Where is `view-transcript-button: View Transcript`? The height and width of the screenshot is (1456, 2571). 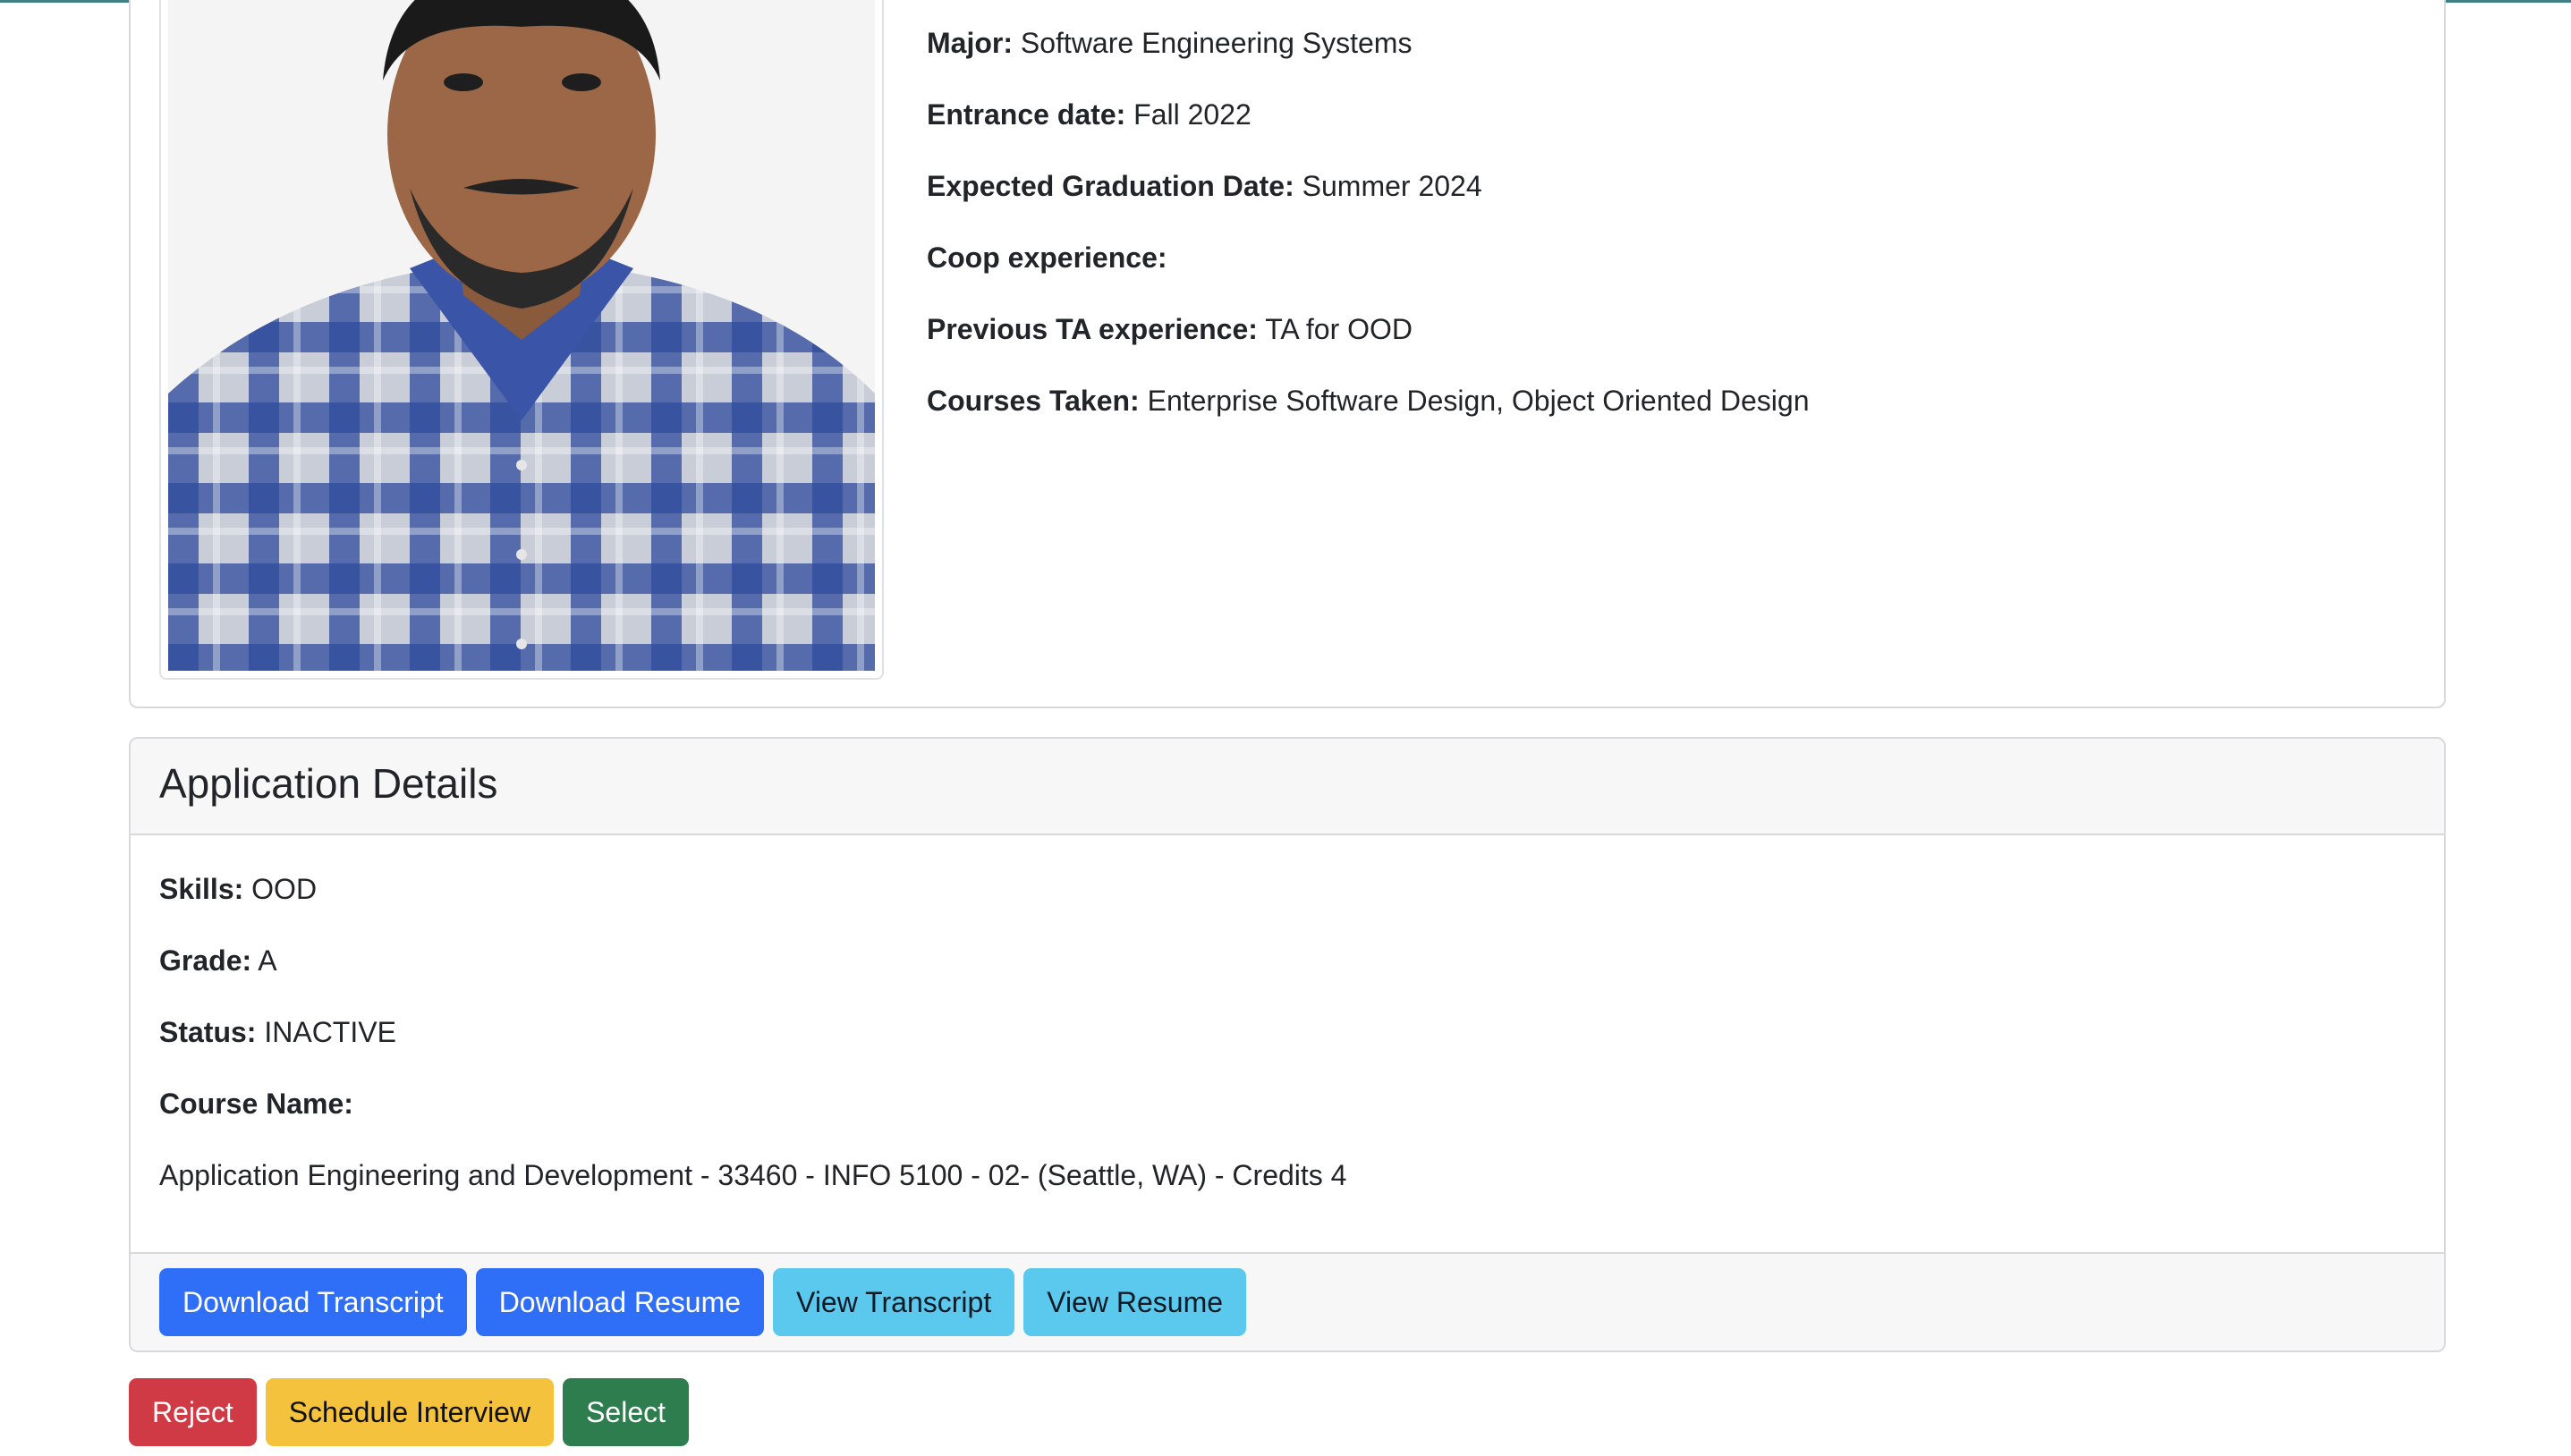
view-transcript-button: View Transcript is located at coordinates (894, 1302).